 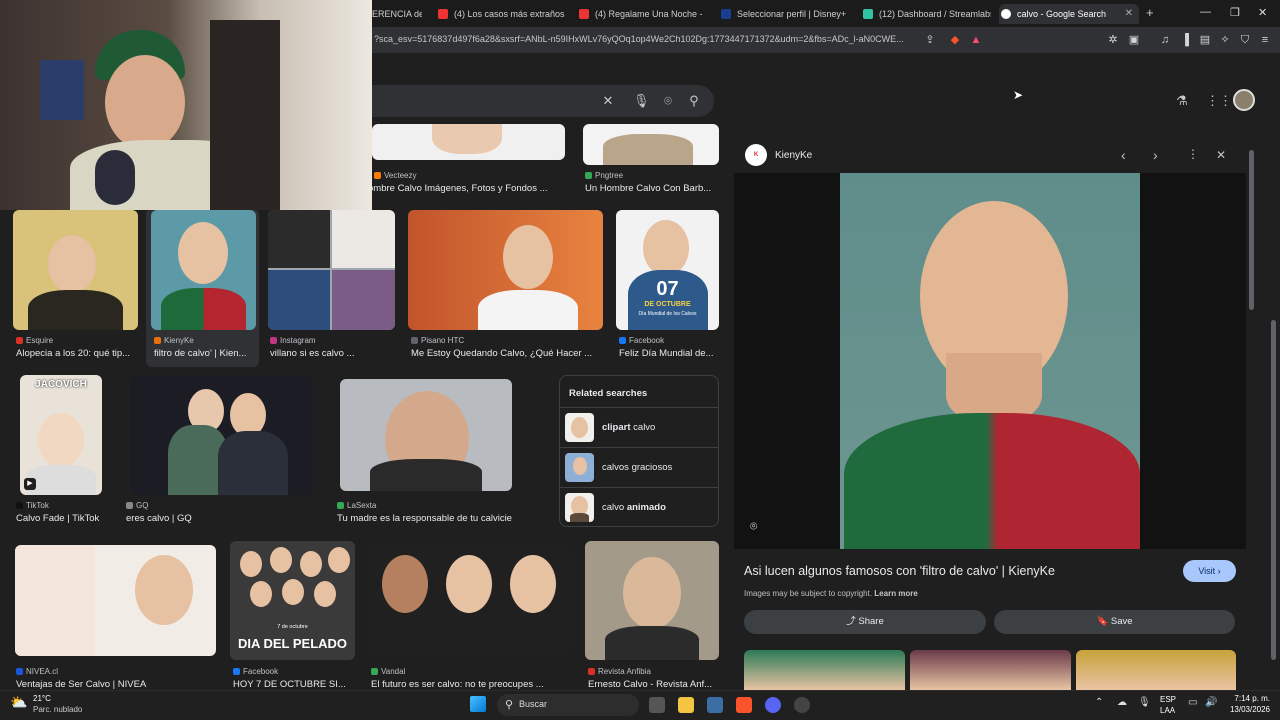 I want to click on minimize-icon: —, so click(x=1205, y=12).